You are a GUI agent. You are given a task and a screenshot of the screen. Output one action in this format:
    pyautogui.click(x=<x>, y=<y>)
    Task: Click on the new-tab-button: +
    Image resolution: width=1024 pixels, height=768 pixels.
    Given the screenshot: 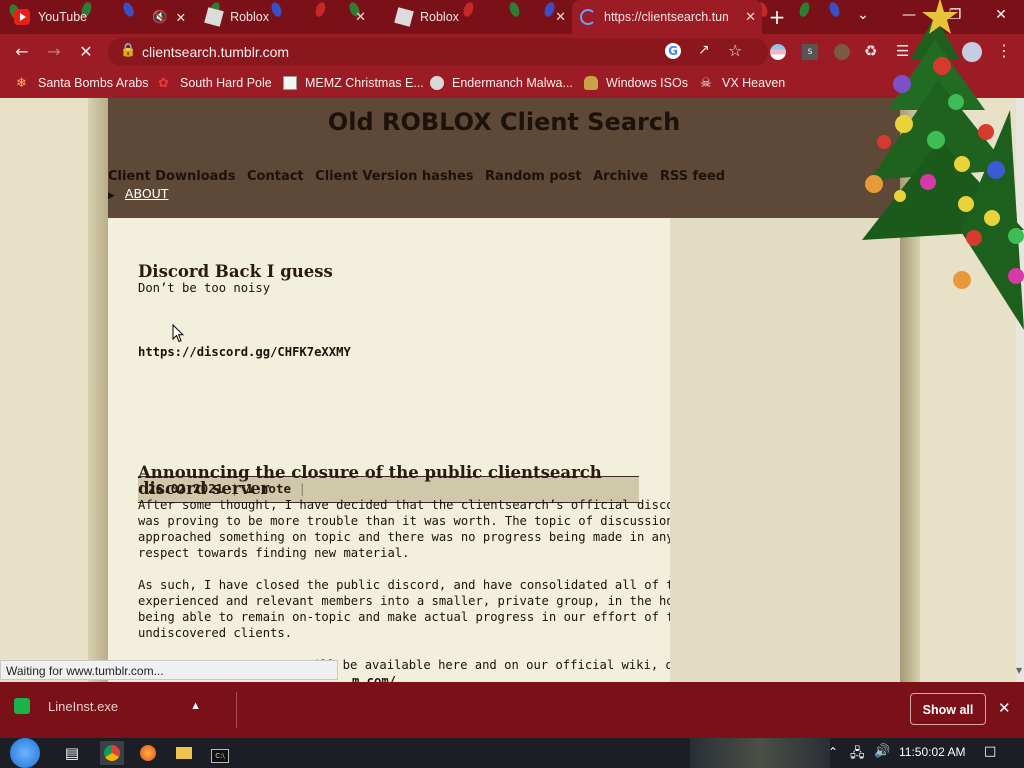 What is the action you would take?
    pyautogui.click(x=777, y=17)
    